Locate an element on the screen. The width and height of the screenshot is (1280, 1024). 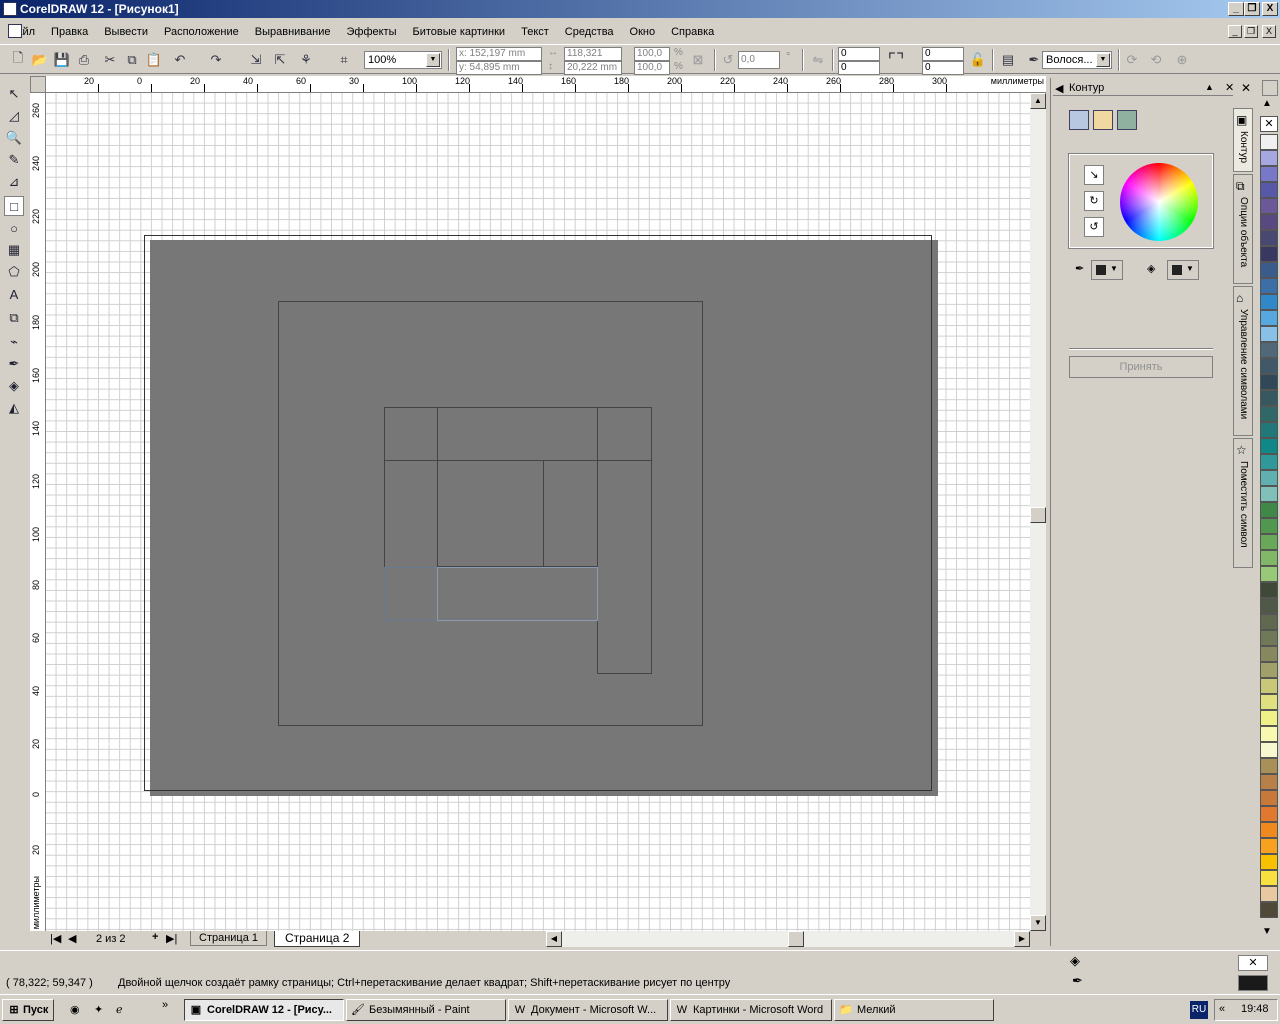
x-position-field: x: 152,197 mm is located at coordinates (499, 54).